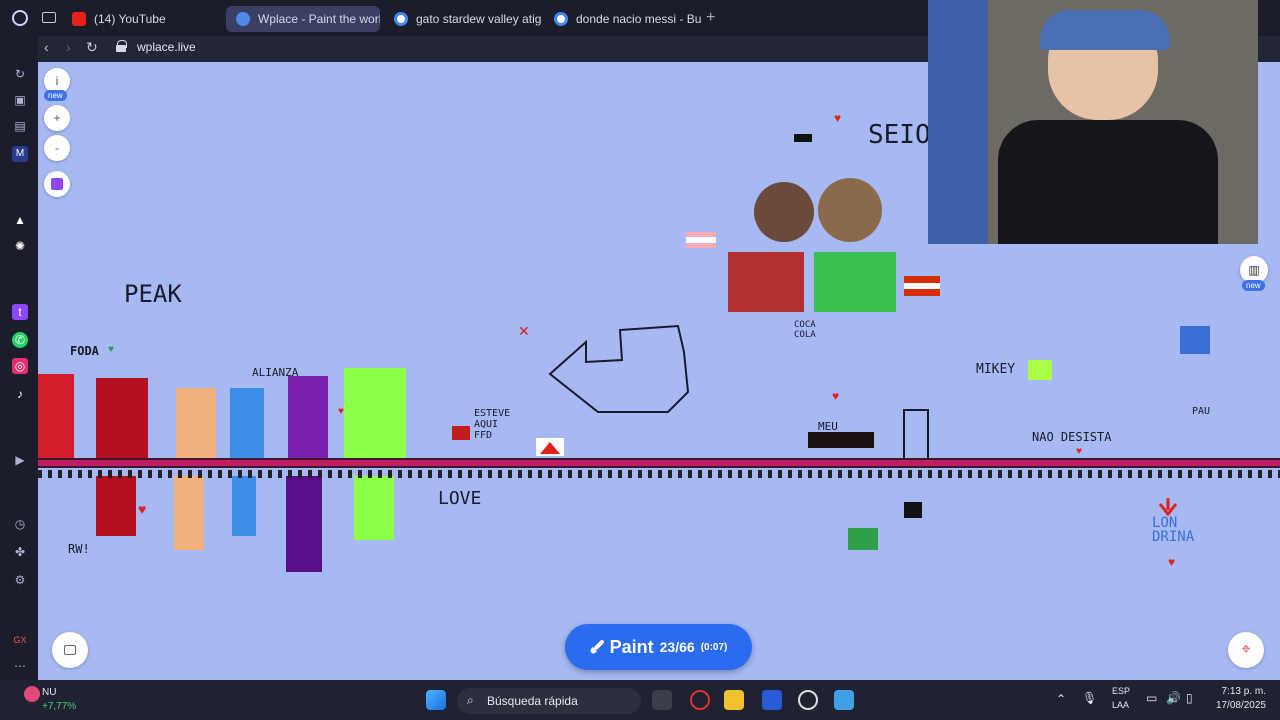  Describe the element at coordinates (619, 368) in the screenshot. I see `bird-drawing` at that location.